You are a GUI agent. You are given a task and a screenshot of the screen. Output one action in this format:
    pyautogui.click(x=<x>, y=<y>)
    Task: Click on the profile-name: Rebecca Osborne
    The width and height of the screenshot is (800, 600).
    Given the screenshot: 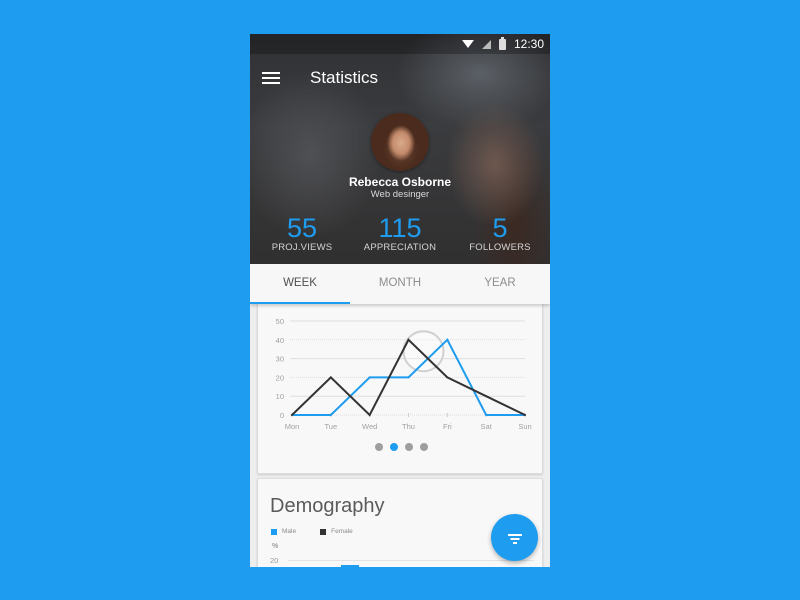 What is the action you would take?
    pyautogui.click(x=400, y=182)
    